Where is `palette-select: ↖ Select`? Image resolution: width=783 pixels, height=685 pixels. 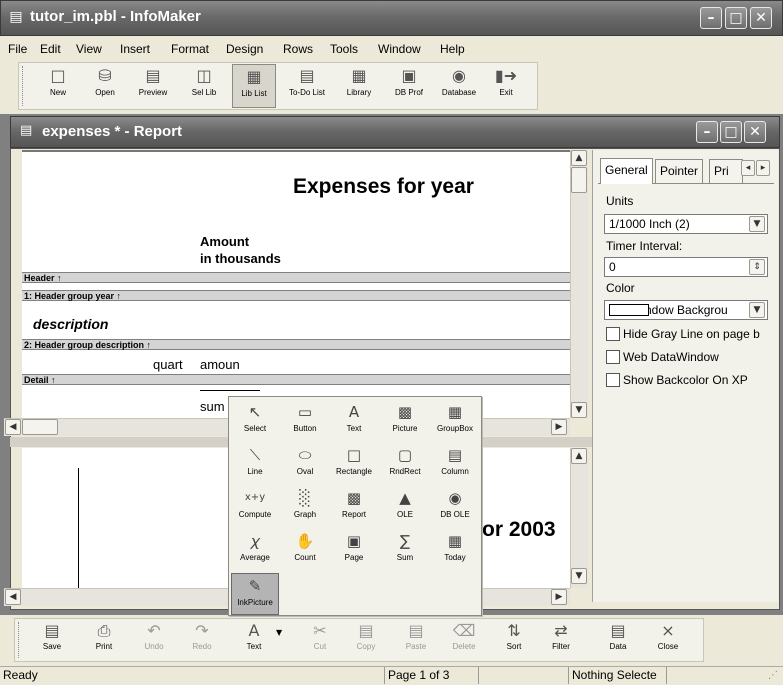
palette-select: ↖ Select is located at coordinates (255, 421).